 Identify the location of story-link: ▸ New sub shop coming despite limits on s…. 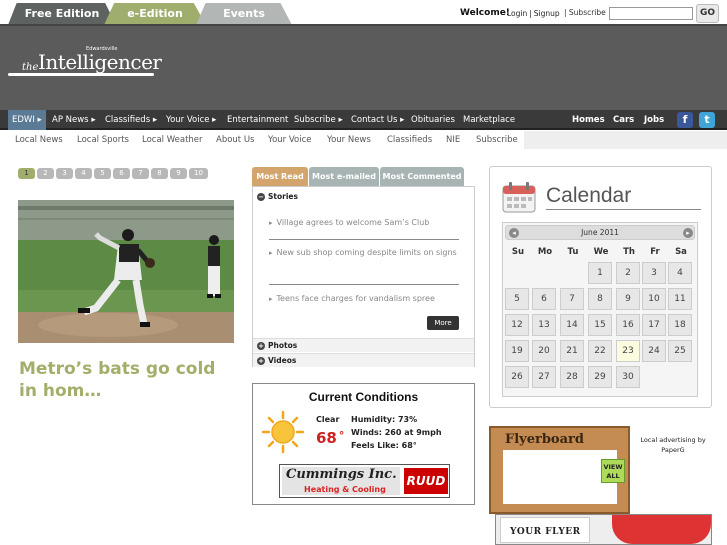
(364, 253).